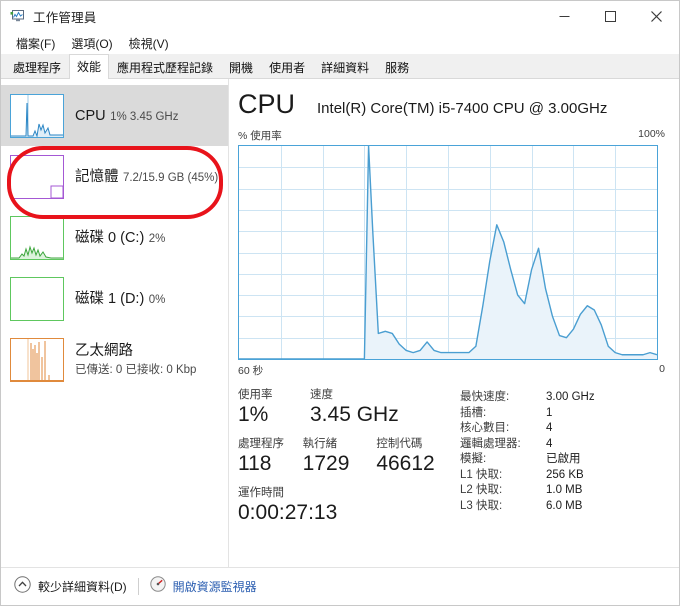  What do you see at coordinates (138, 586) in the screenshot?
I see `footer-divider` at bounding box center [138, 586].